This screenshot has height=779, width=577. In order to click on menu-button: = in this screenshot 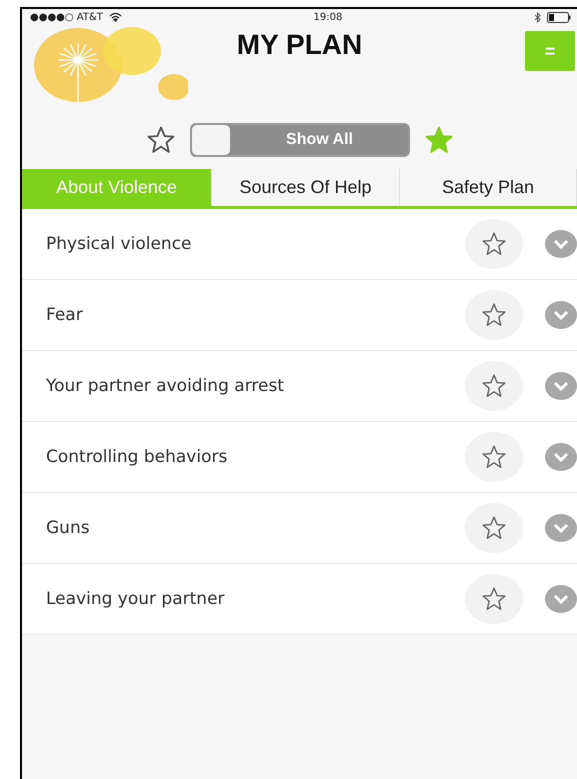, I will do `click(550, 51)`.